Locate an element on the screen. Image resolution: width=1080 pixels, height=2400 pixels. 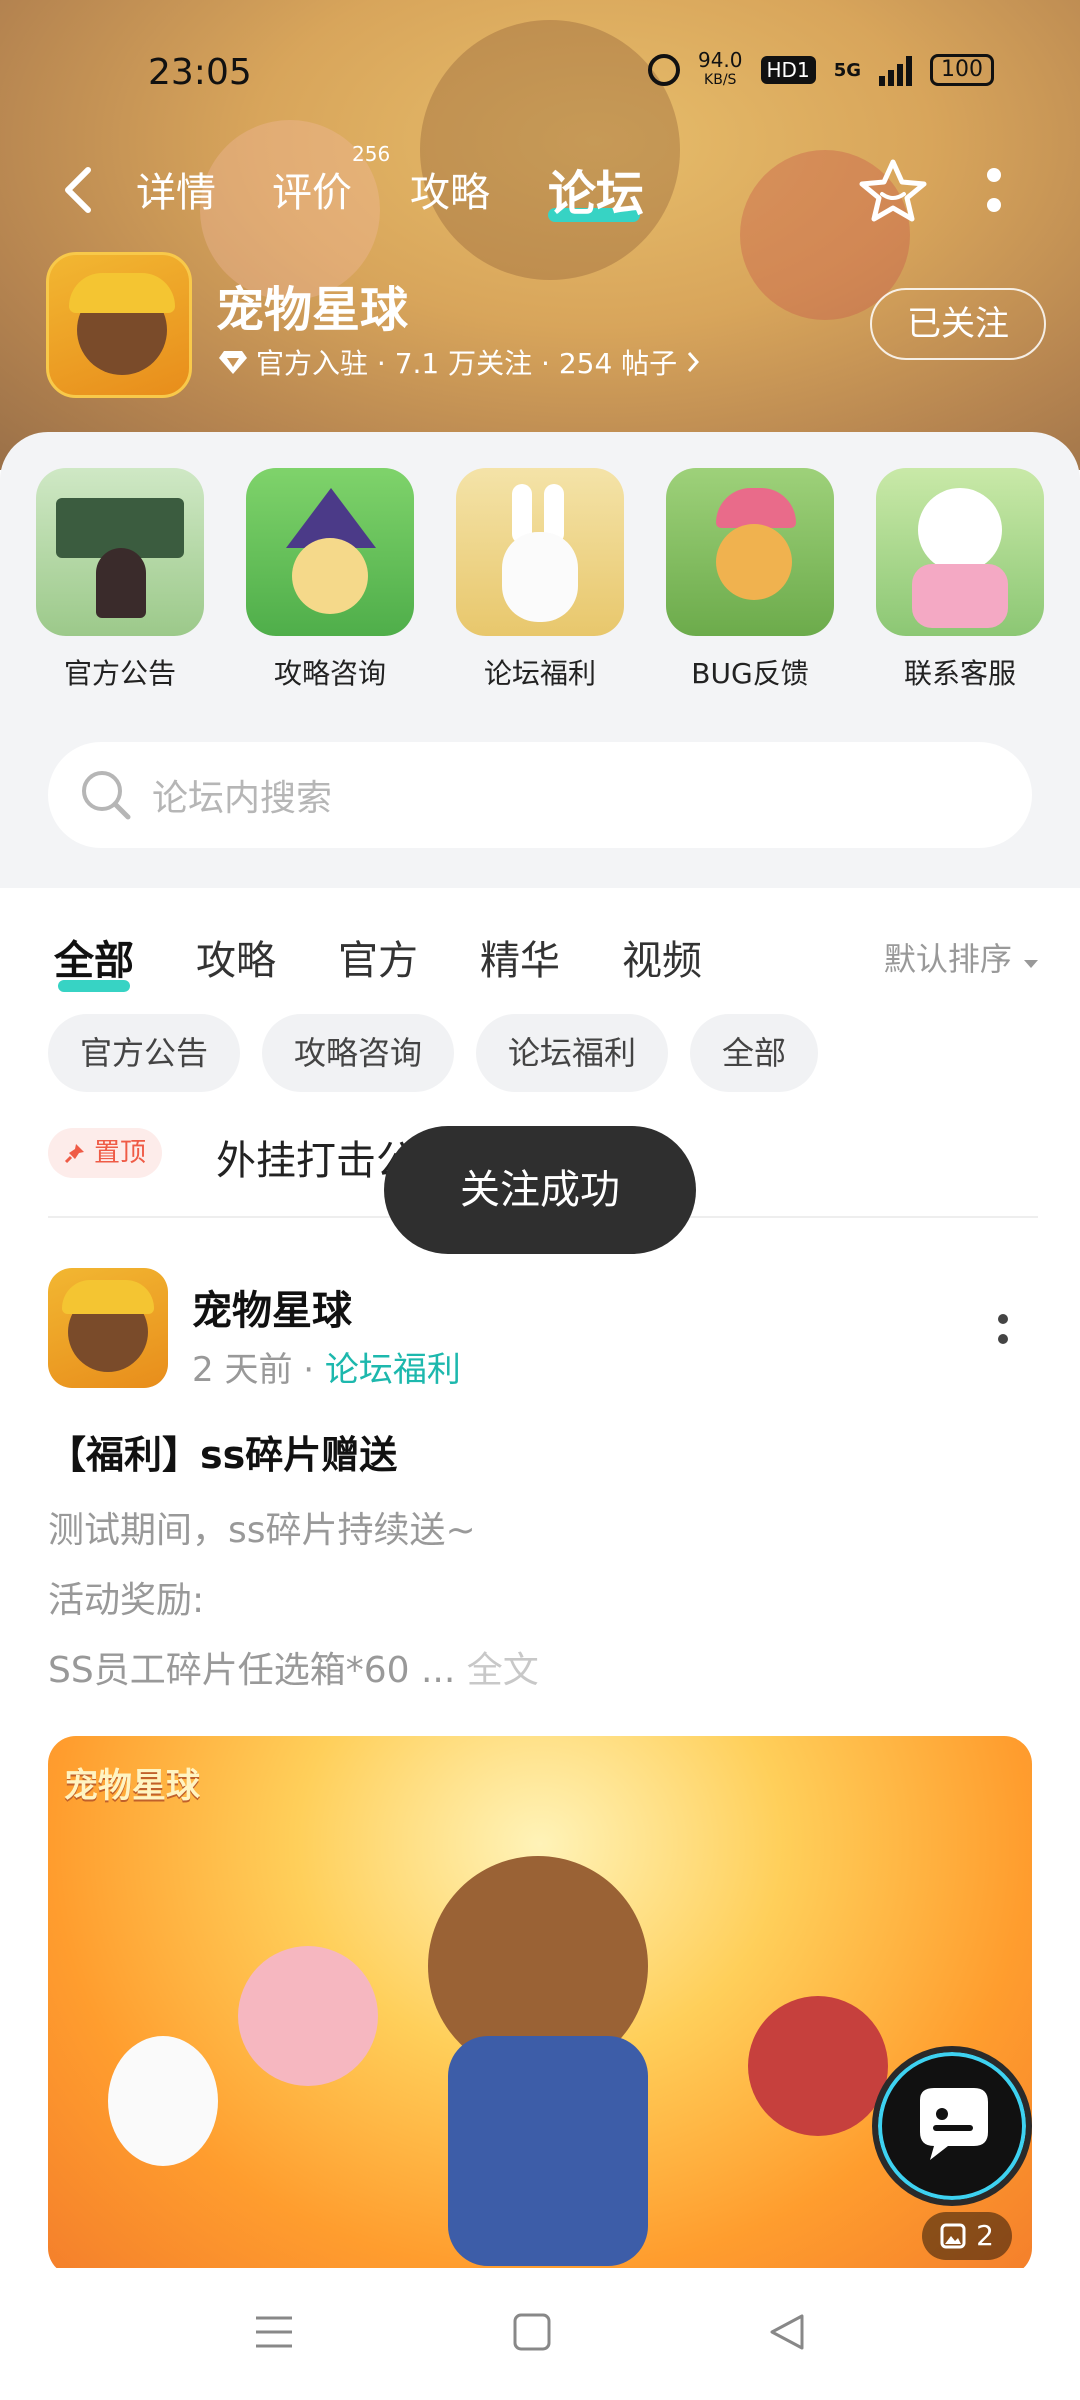
status-time: 23:05 is located at coordinates (200, 72).